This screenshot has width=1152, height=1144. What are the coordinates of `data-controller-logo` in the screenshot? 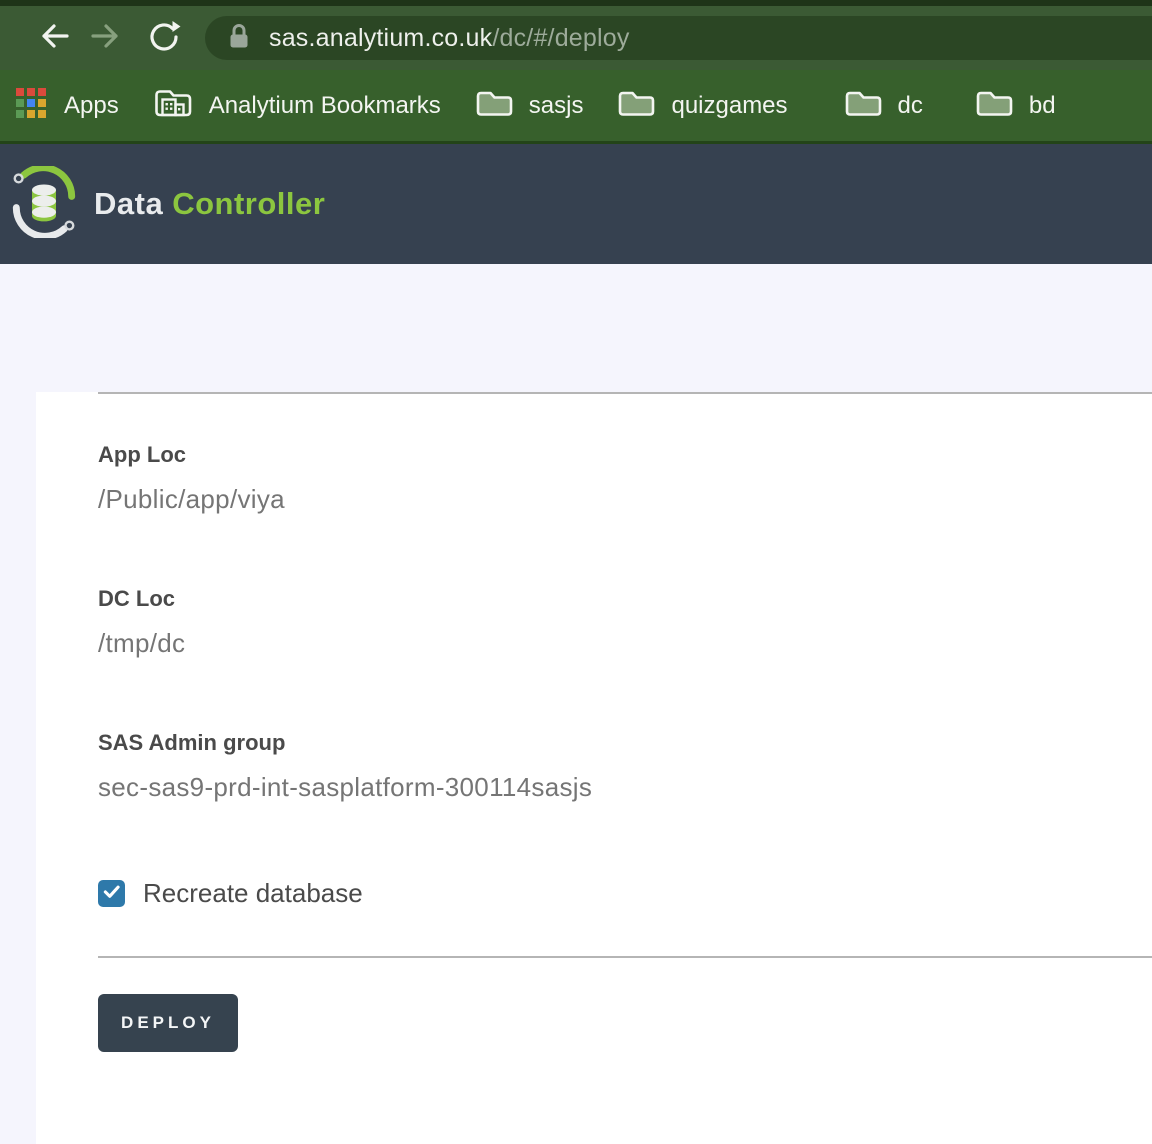 It's located at (44, 203).